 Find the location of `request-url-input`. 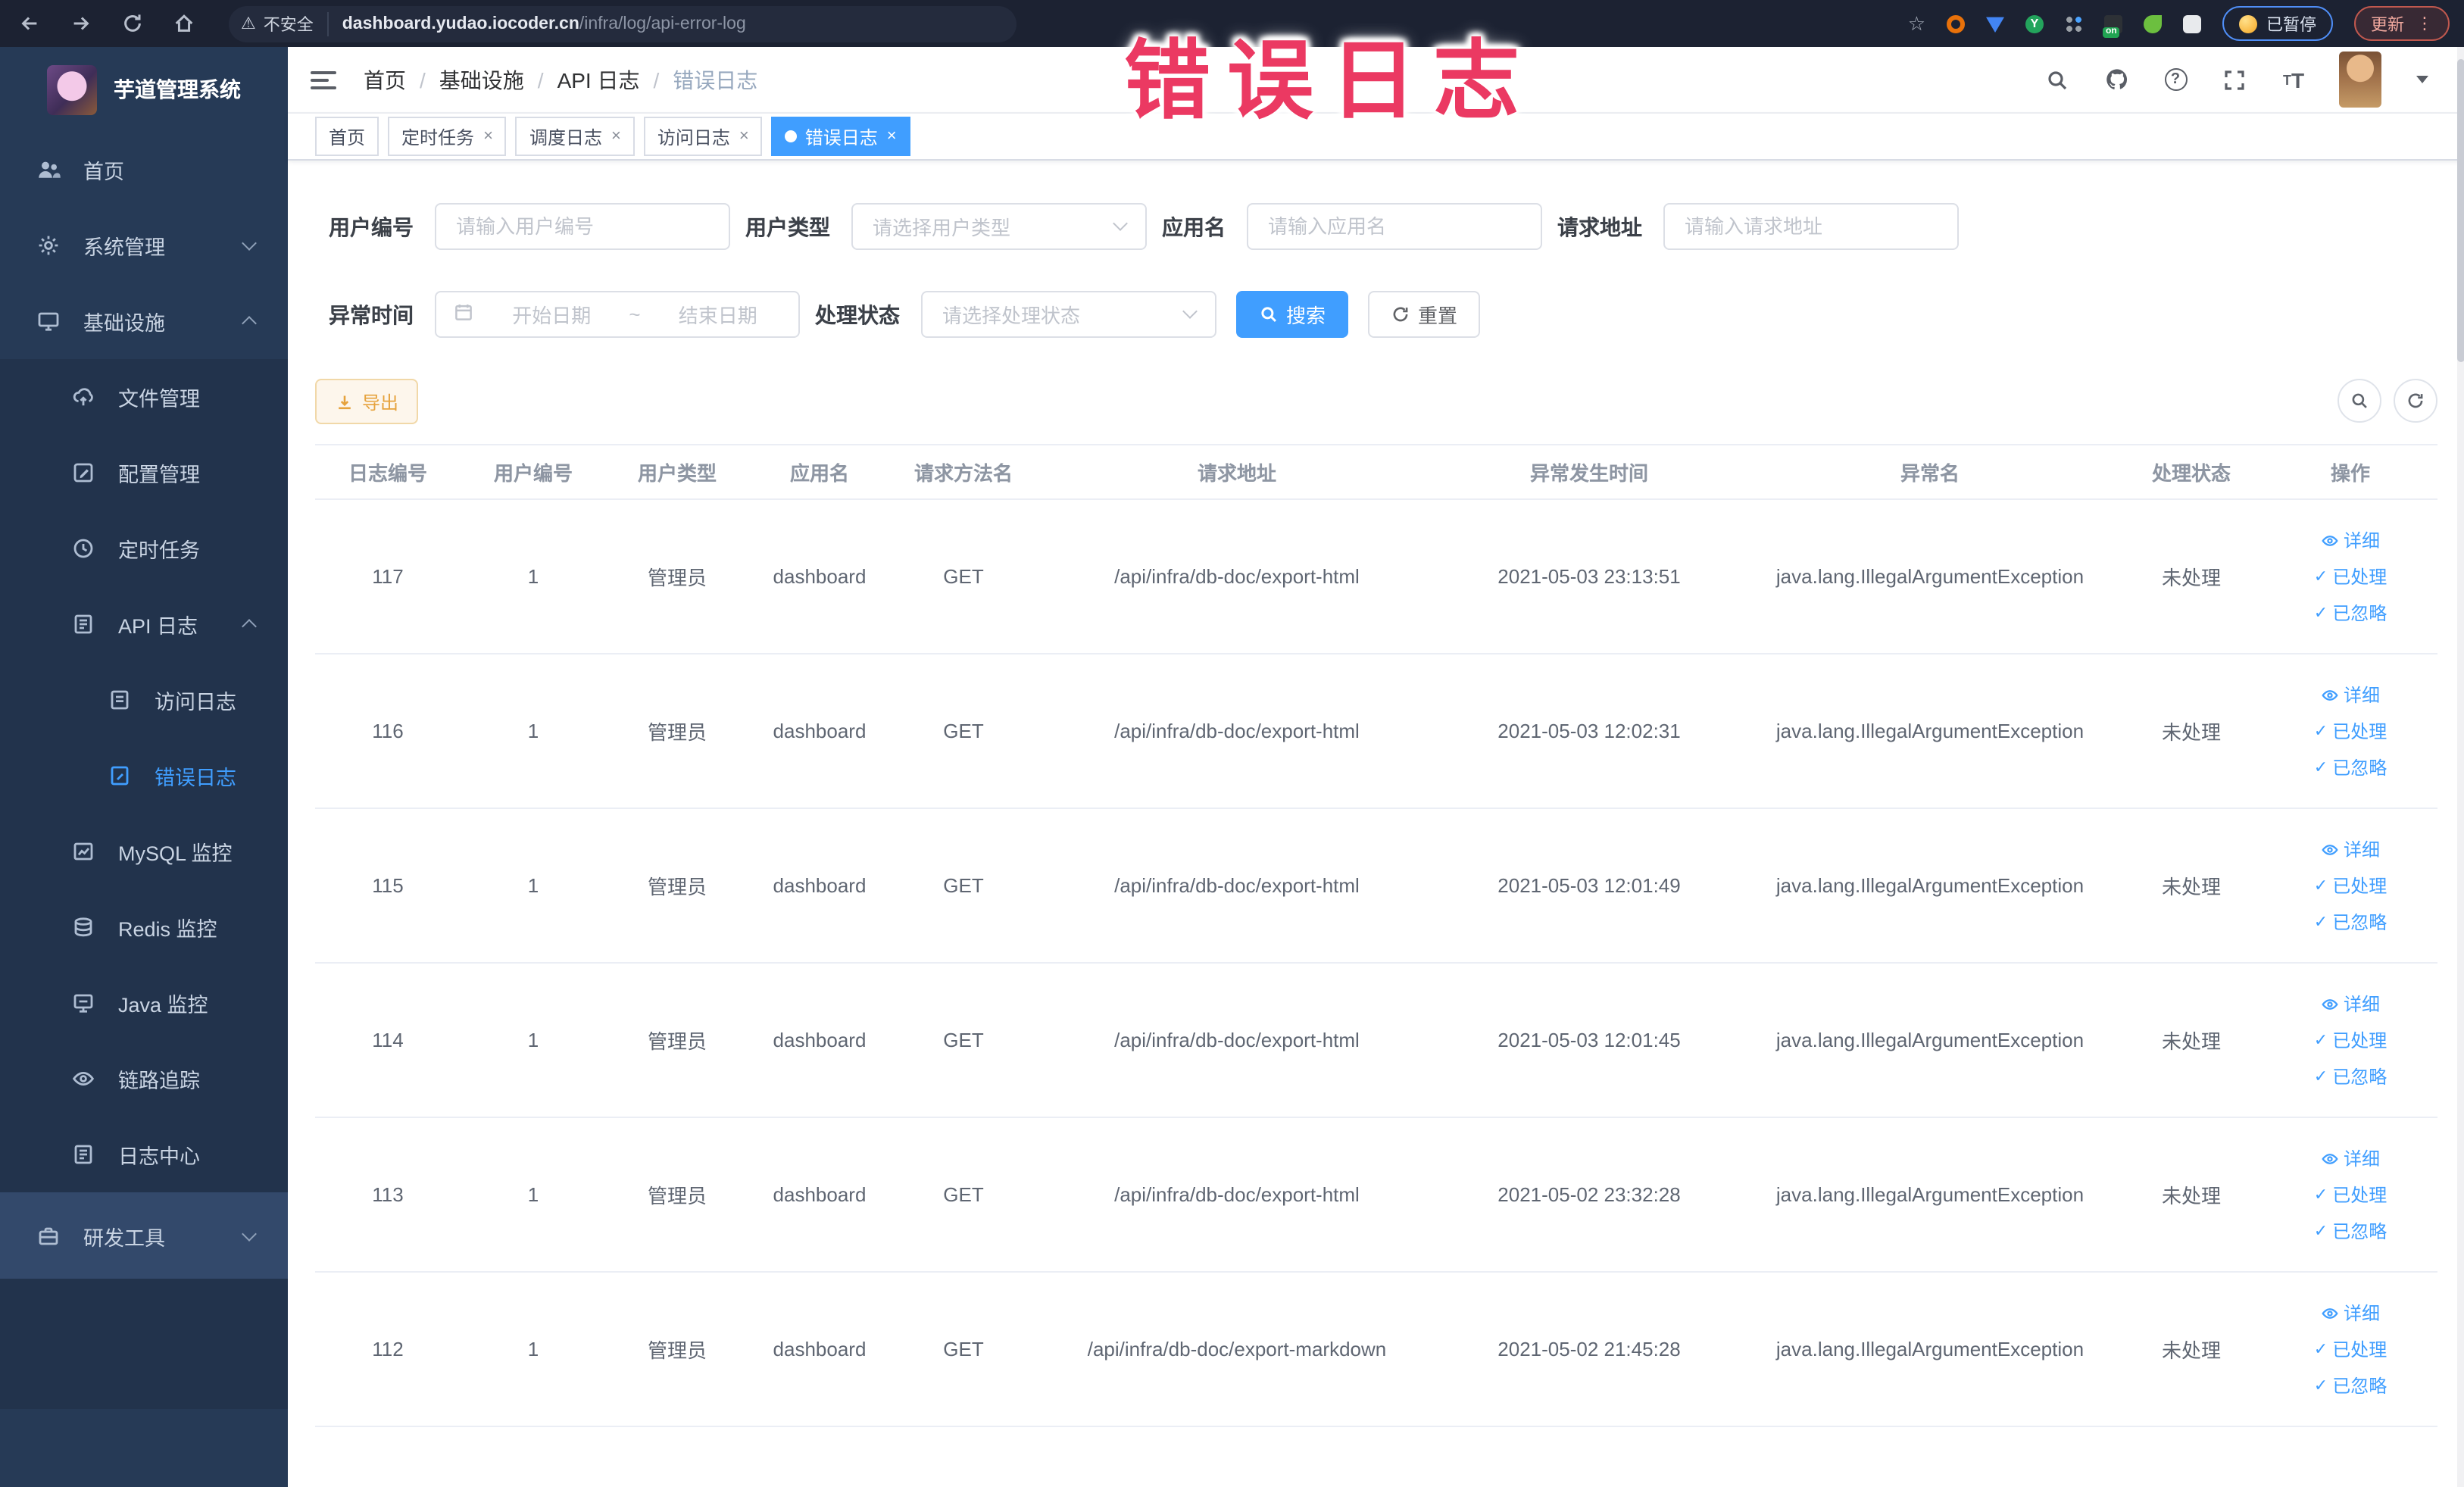

request-url-input is located at coordinates (1811, 226).